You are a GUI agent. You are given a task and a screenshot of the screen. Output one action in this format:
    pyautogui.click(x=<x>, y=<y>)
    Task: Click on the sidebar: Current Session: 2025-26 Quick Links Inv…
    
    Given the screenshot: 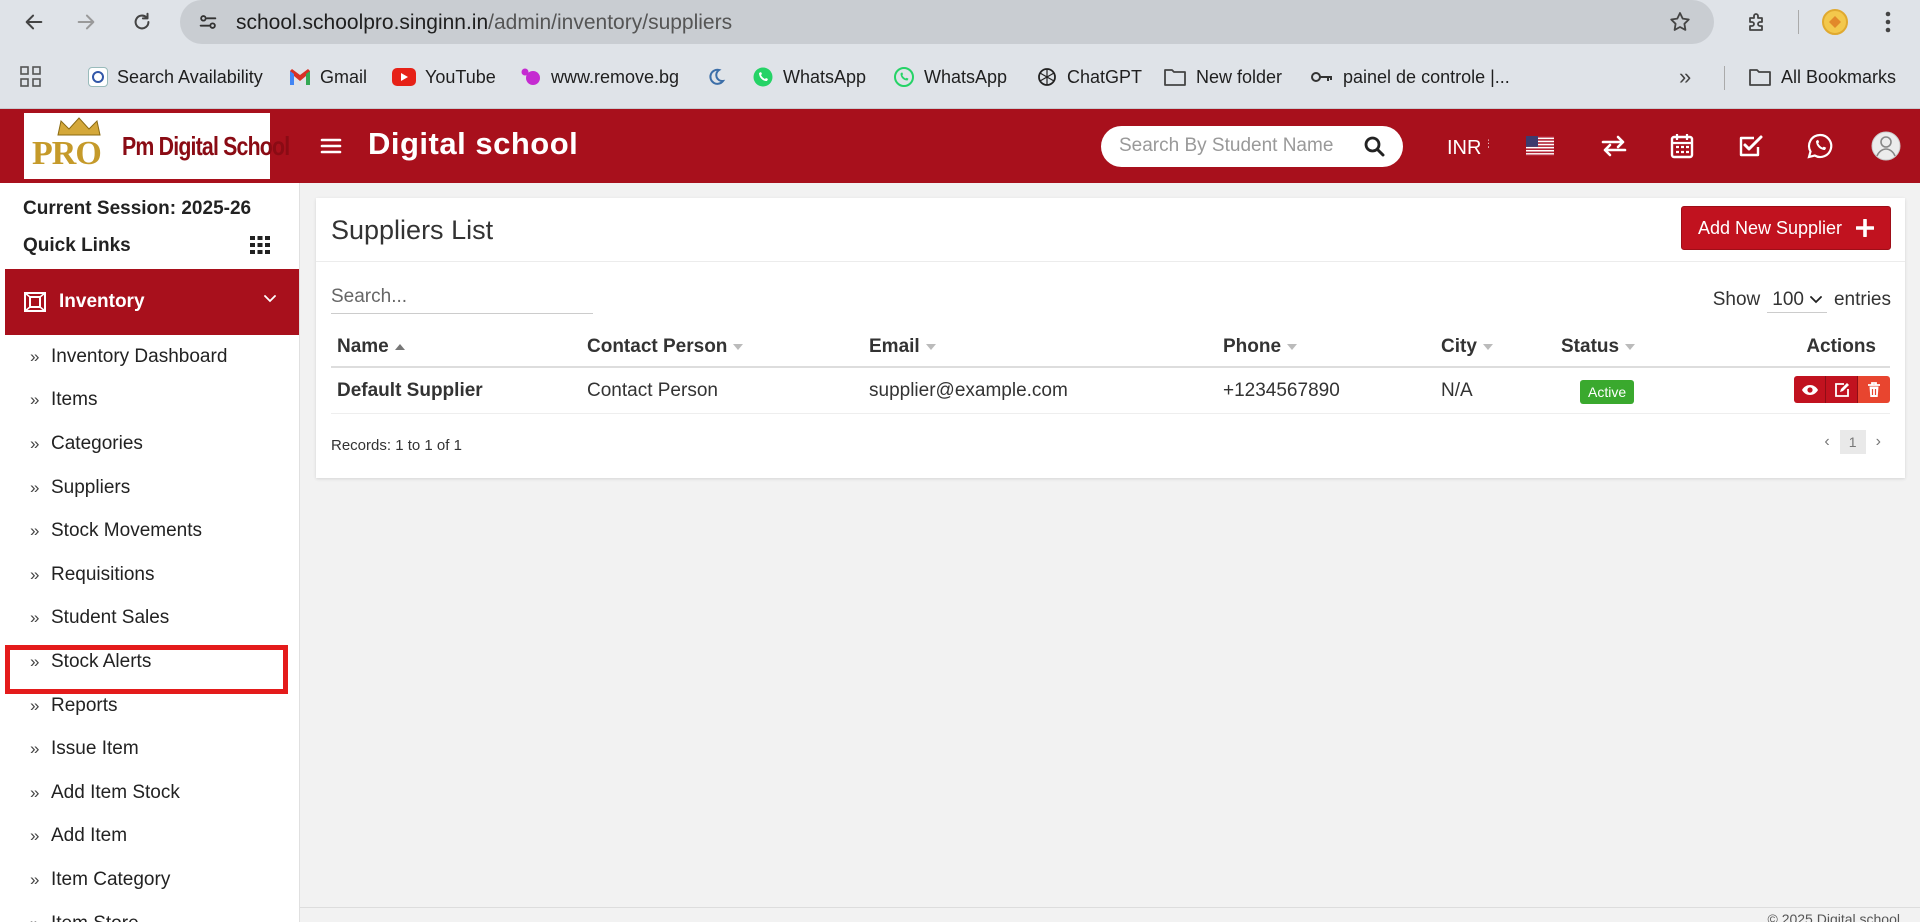 What is the action you would take?
    pyautogui.click(x=150, y=552)
    